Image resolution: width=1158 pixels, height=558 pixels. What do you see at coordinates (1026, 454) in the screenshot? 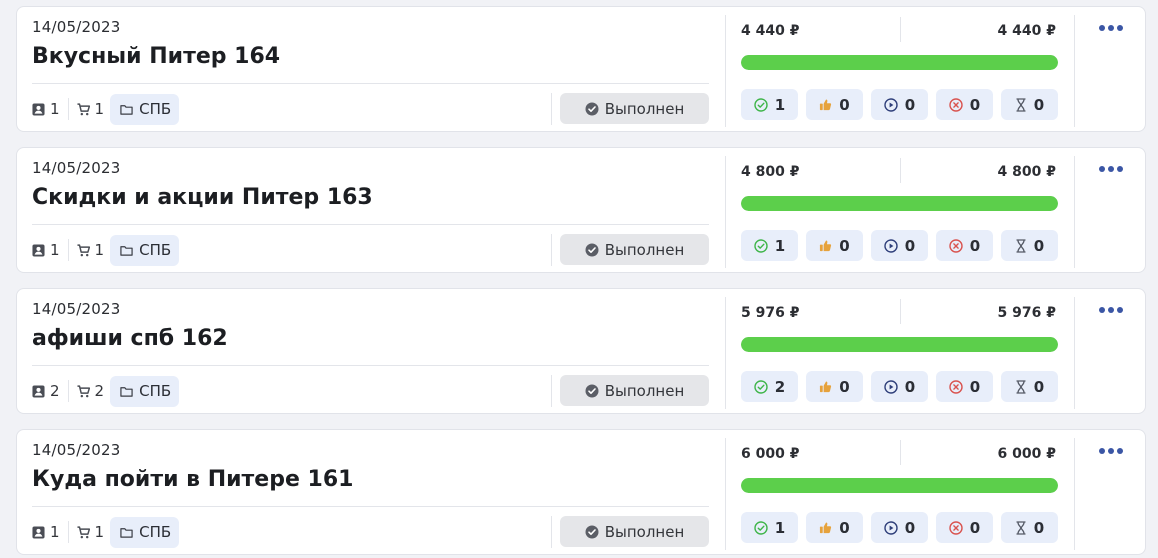
I see `price-total: 6 000 ₽` at bounding box center [1026, 454].